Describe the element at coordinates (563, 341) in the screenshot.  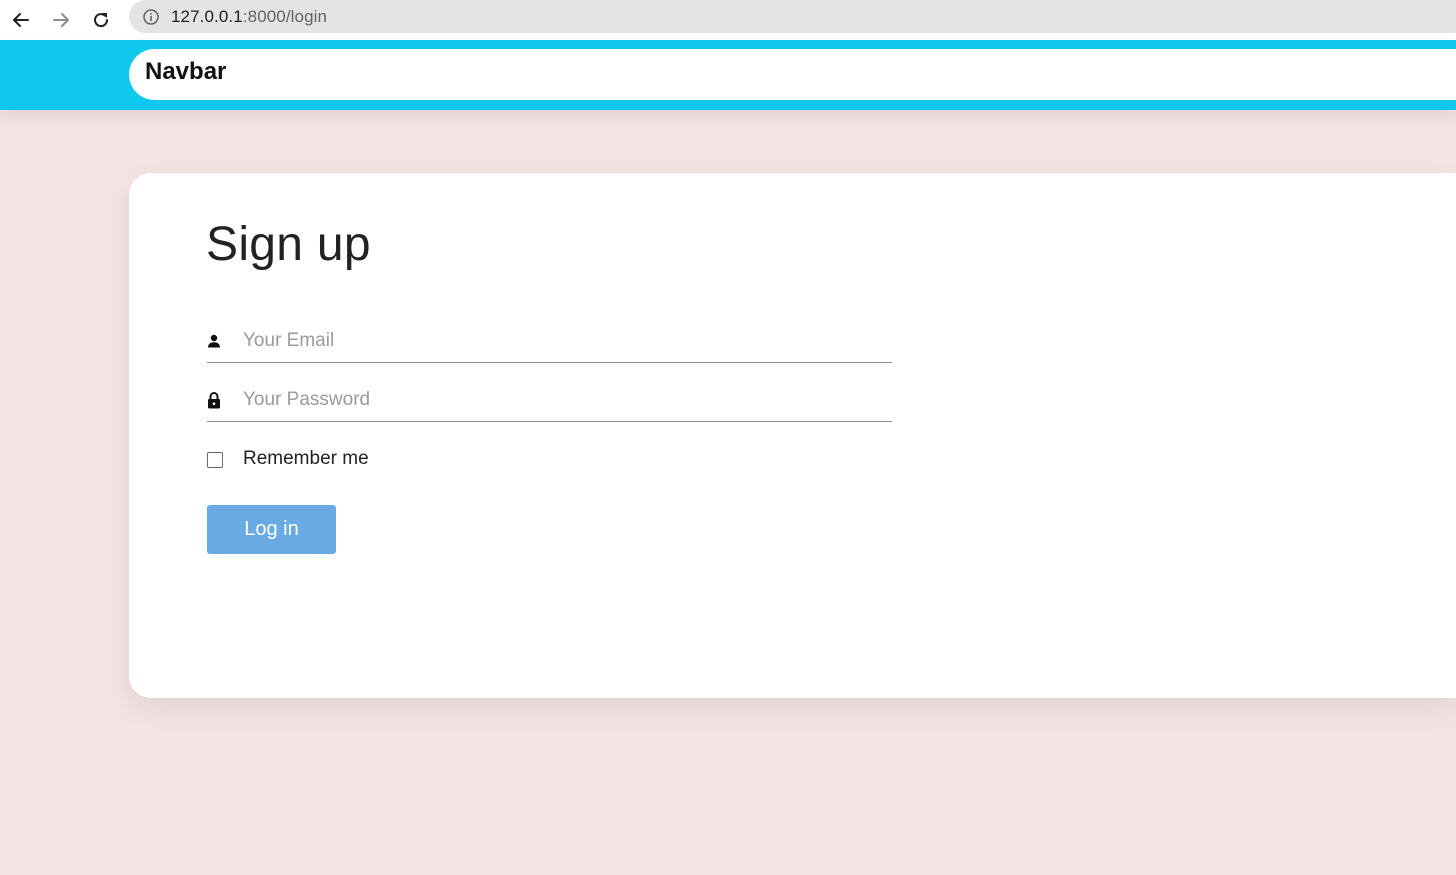
I see `email-input` at that location.